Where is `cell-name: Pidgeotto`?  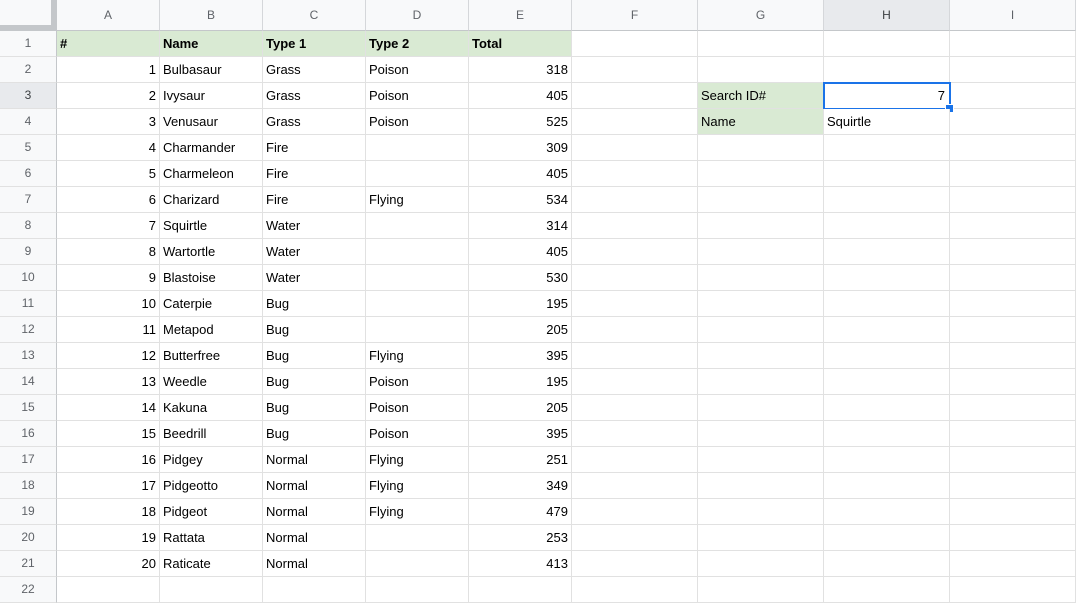
cell-name: Pidgeotto is located at coordinates (211, 486).